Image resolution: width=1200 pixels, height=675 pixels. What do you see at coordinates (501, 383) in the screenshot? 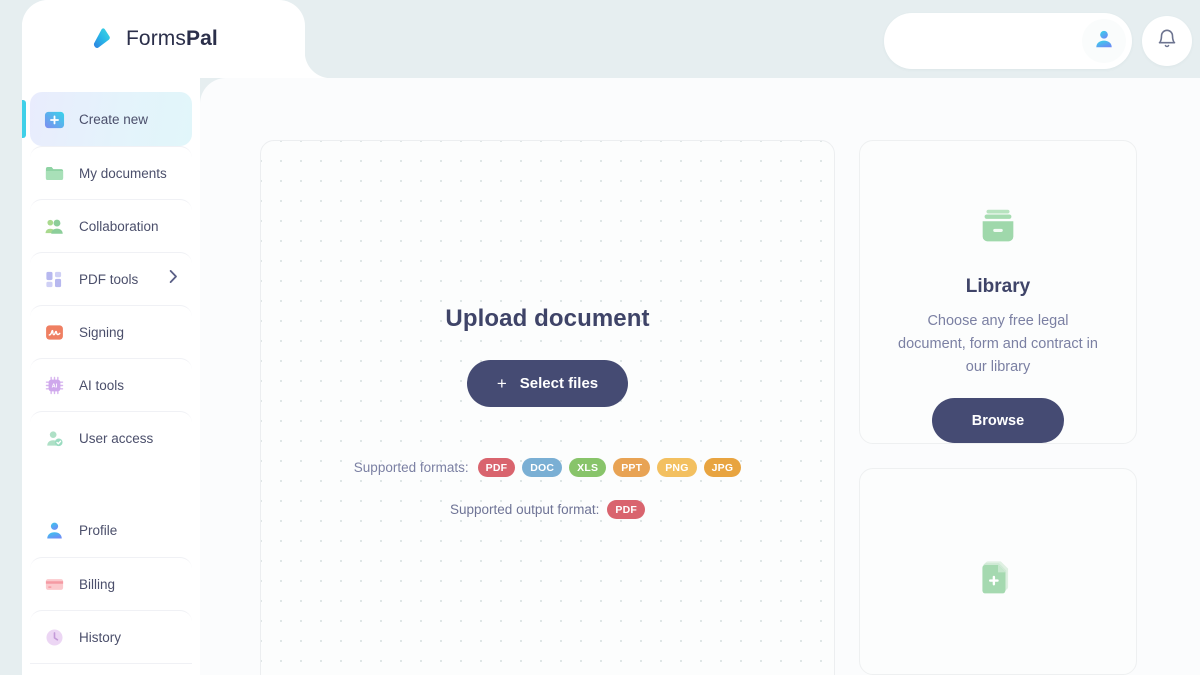
I see `plus-icon: +` at bounding box center [501, 383].